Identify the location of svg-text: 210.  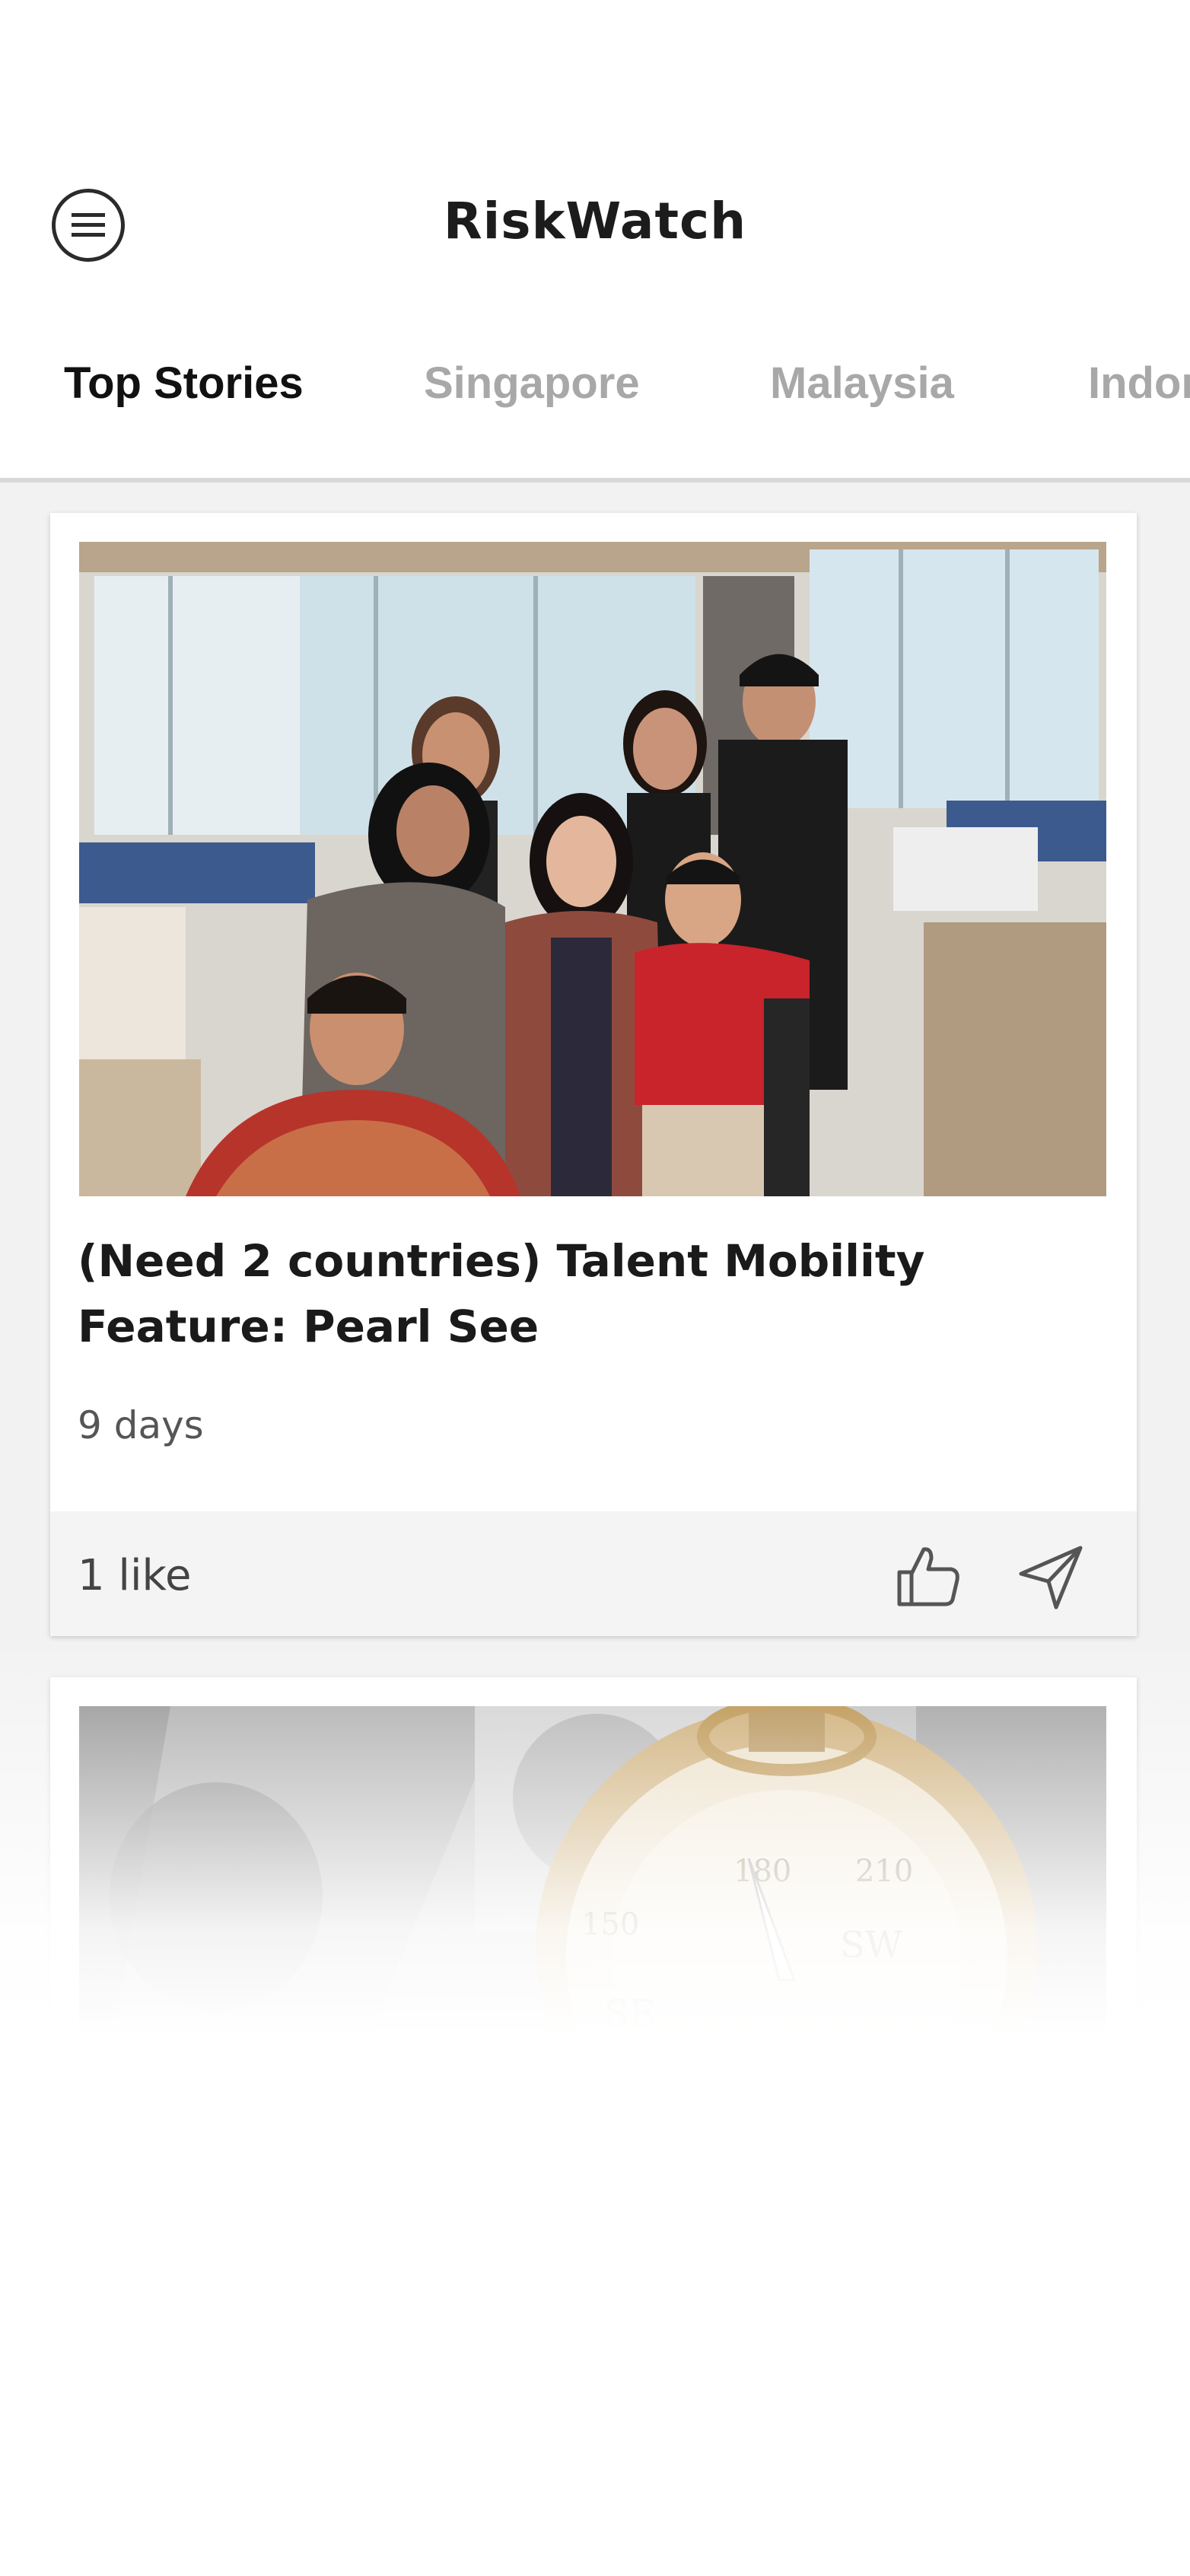
(884, 1871).